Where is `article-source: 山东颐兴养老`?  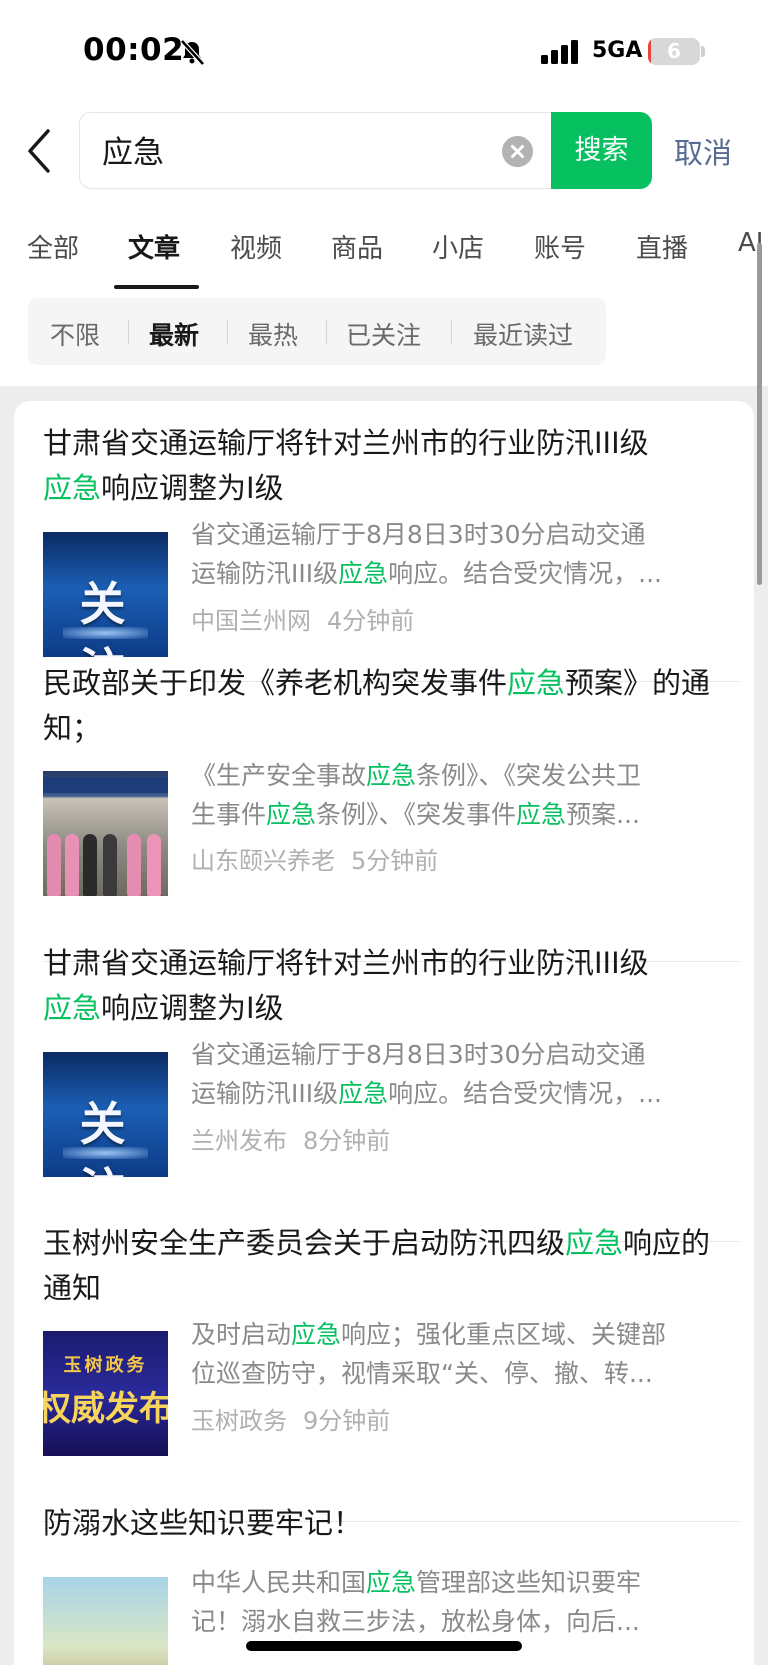
article-source: 山东颐兴养老 is located at coordinates (263, 861).